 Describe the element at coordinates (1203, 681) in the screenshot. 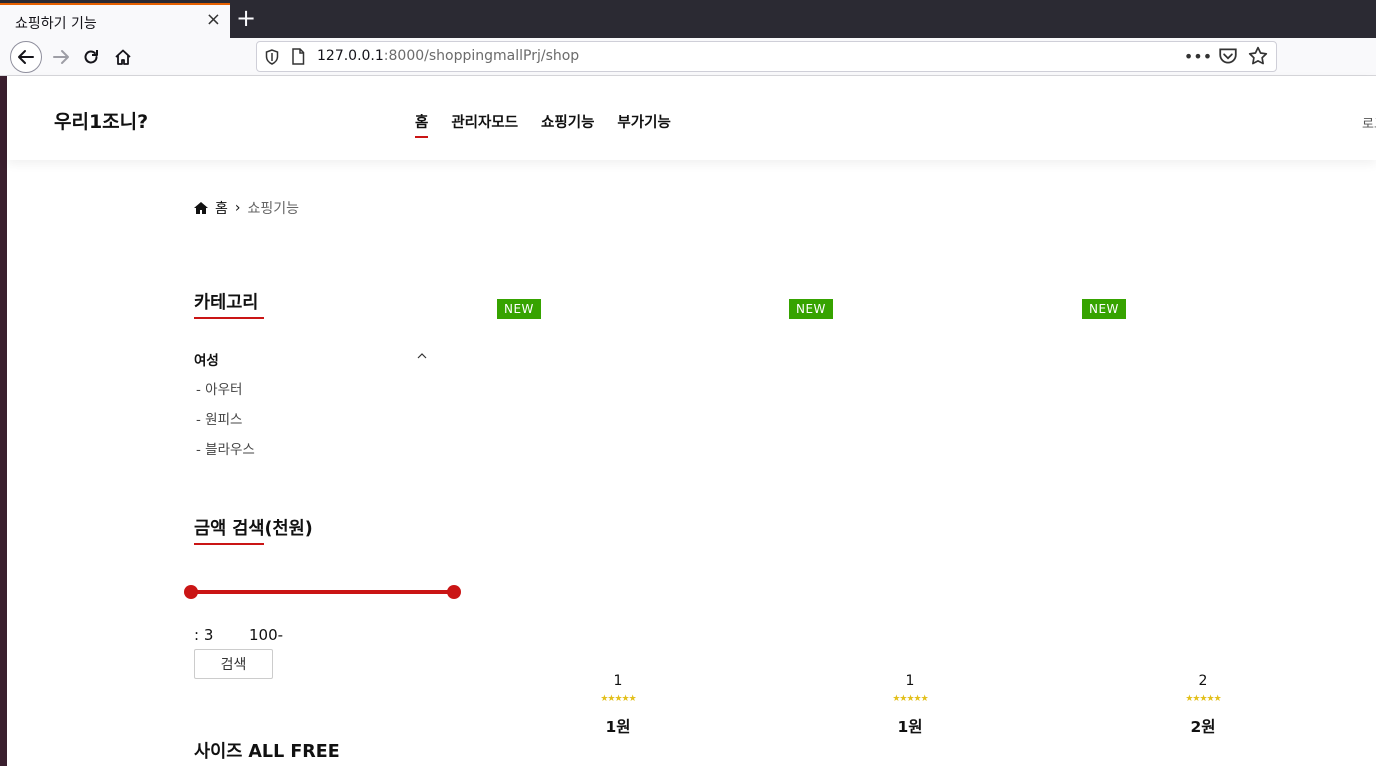

I see `product-name: 2` at that location.